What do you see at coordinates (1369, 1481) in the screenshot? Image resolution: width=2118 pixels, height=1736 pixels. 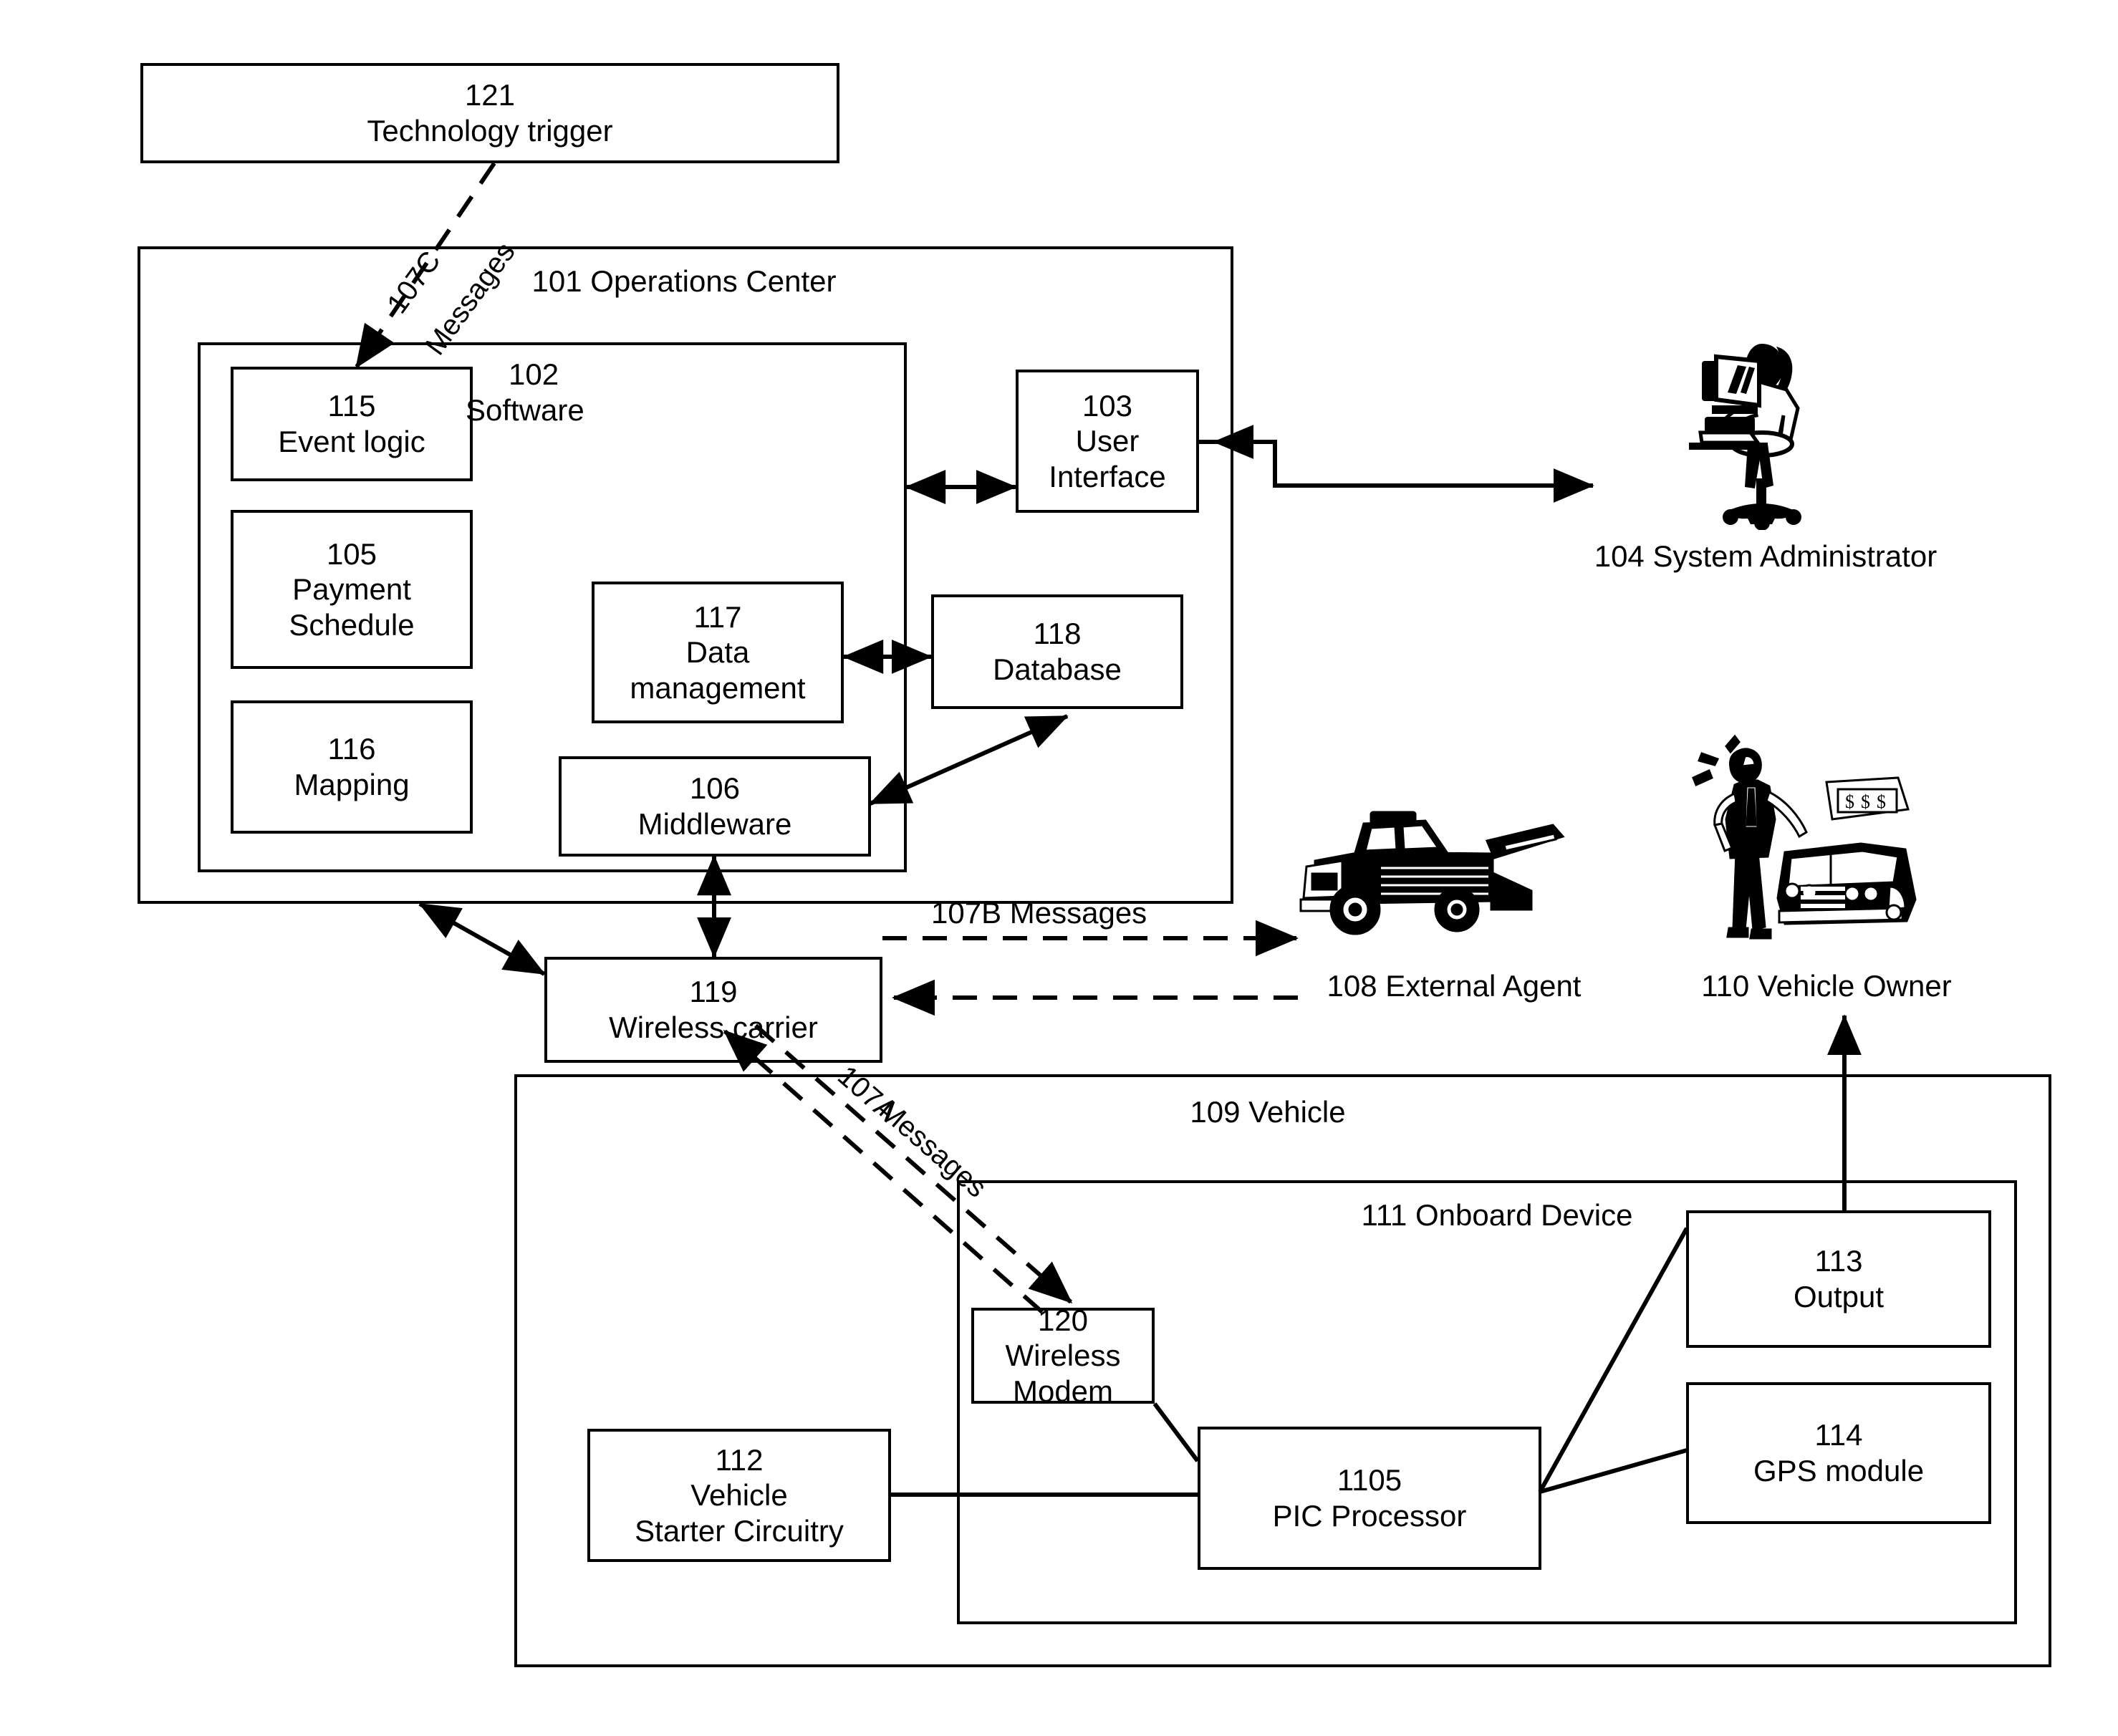 I see `block-number: 1105` at bounding box center [1369, 1481].